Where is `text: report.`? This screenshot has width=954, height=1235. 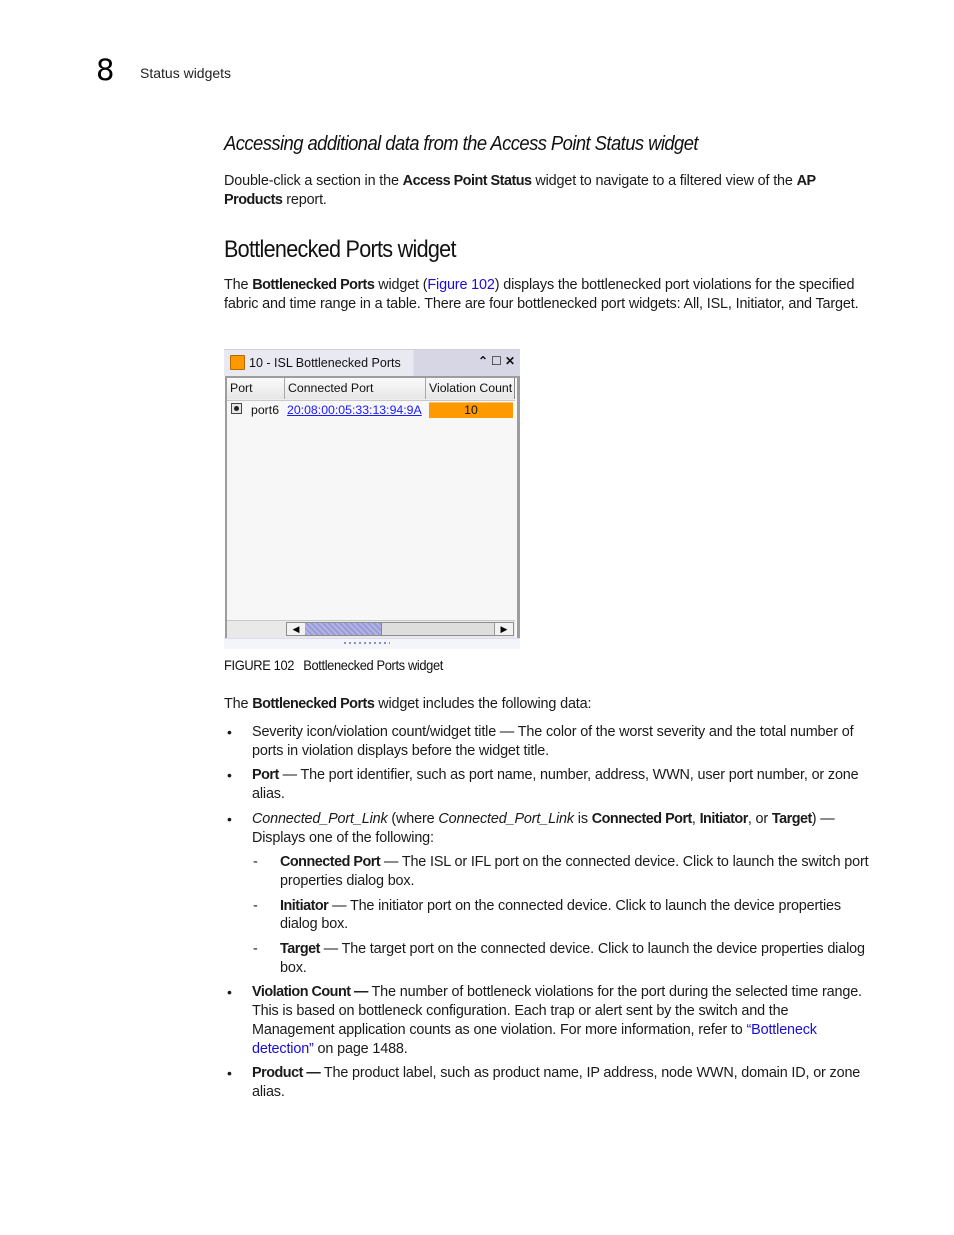 text: report. is located at coordinates (304, 199).